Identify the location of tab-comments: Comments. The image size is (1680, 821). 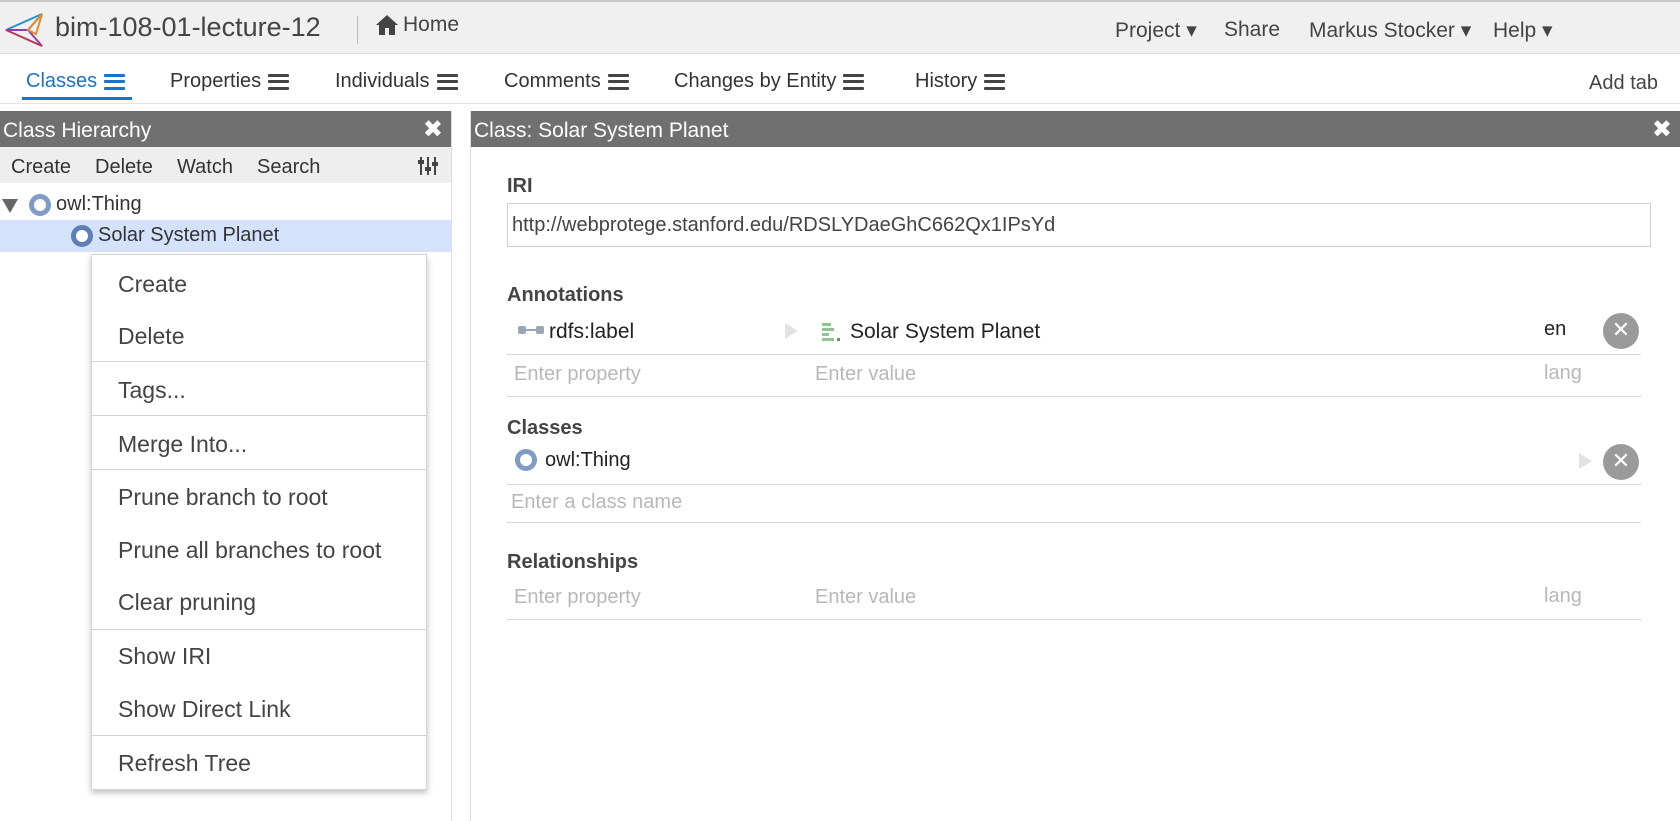
(566, 81).